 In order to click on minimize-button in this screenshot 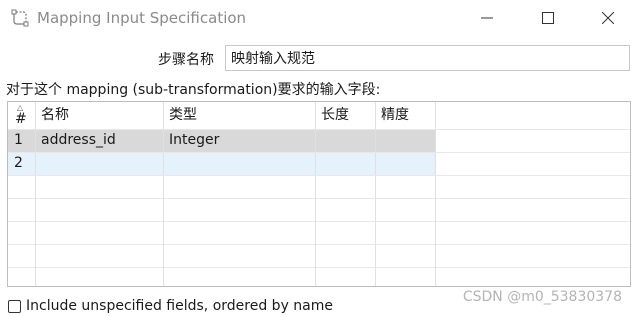, I will do `click(487, 18)`.